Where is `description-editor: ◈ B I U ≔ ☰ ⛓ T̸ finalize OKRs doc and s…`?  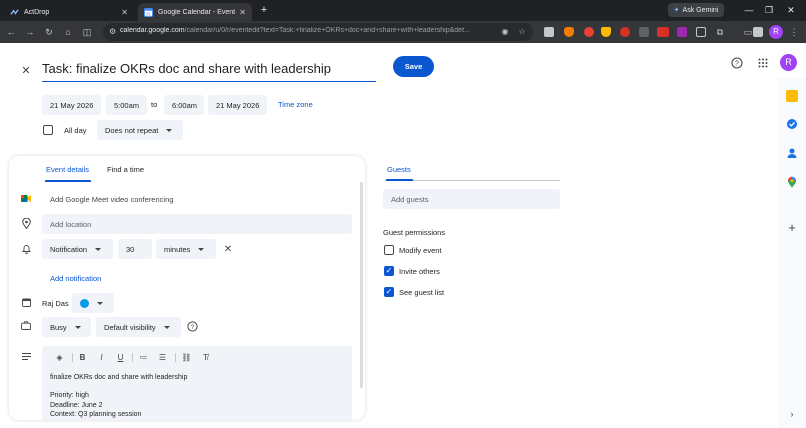
description-editor: ◈ B I U ≔ ☰ ⛓ T̸ finalize OKRs doc and s… is located at coordinates (197, 383).